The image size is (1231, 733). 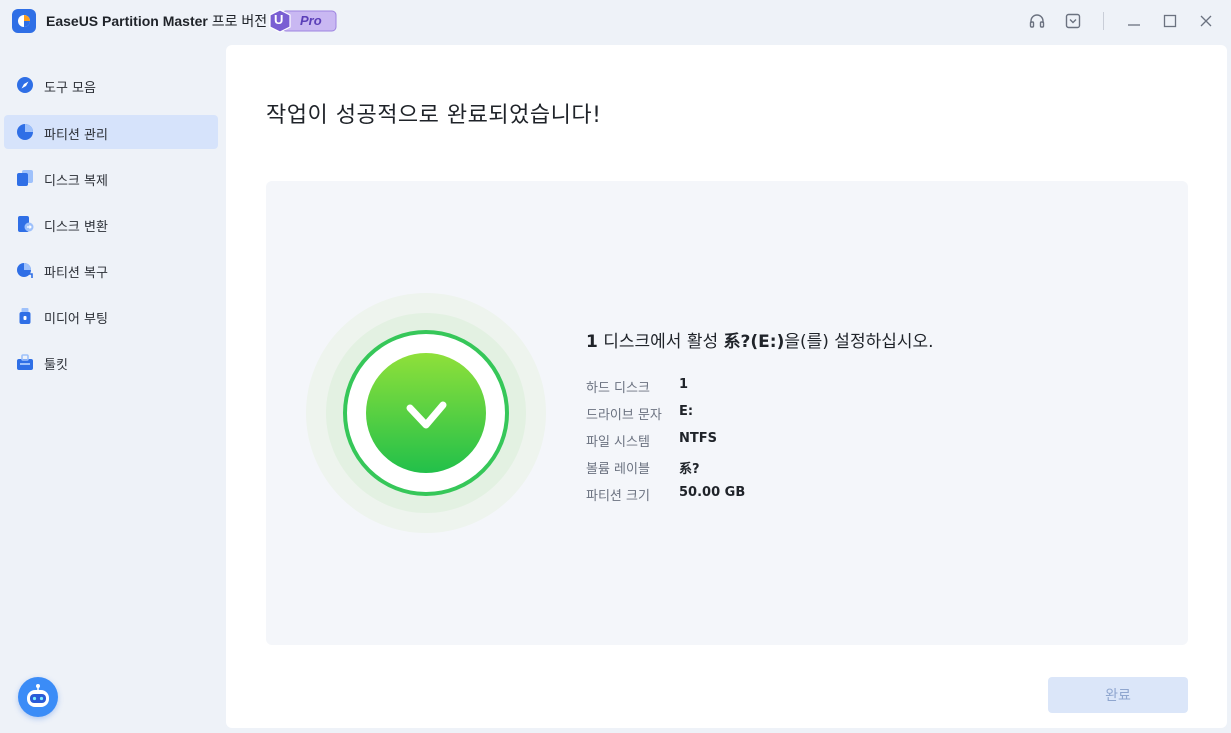 What do you see at coordinates (684, 384) in the screenshot?
I see `detail-value: 1` at bounding box center [684, 384].